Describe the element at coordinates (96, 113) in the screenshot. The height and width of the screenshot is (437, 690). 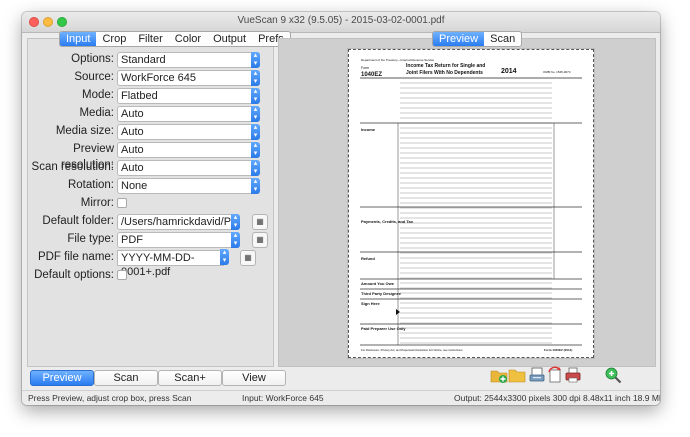
I see `media-label: Media:` at that location.